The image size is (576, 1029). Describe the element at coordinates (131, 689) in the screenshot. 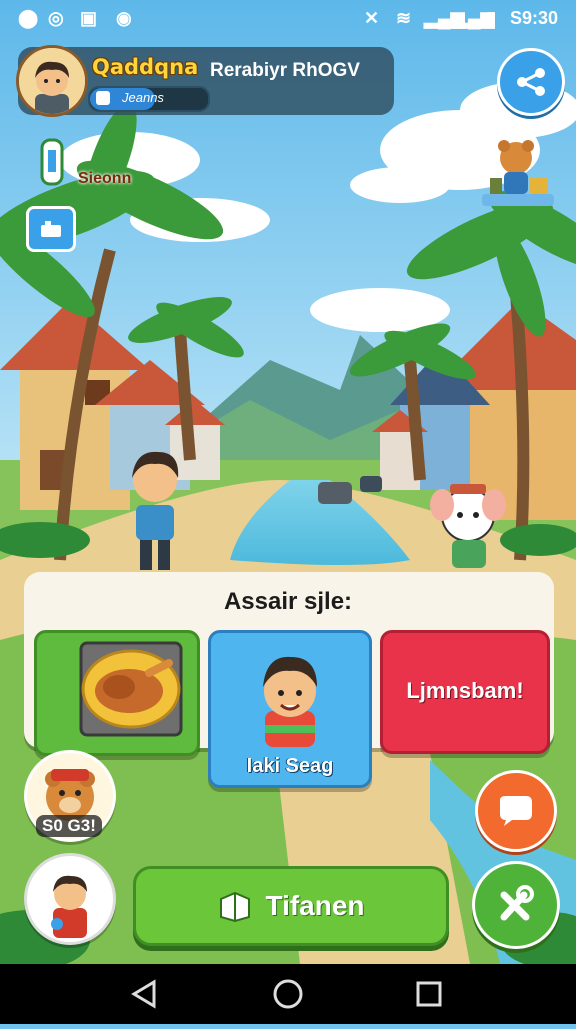

I see `roast-food-icon` at that location.